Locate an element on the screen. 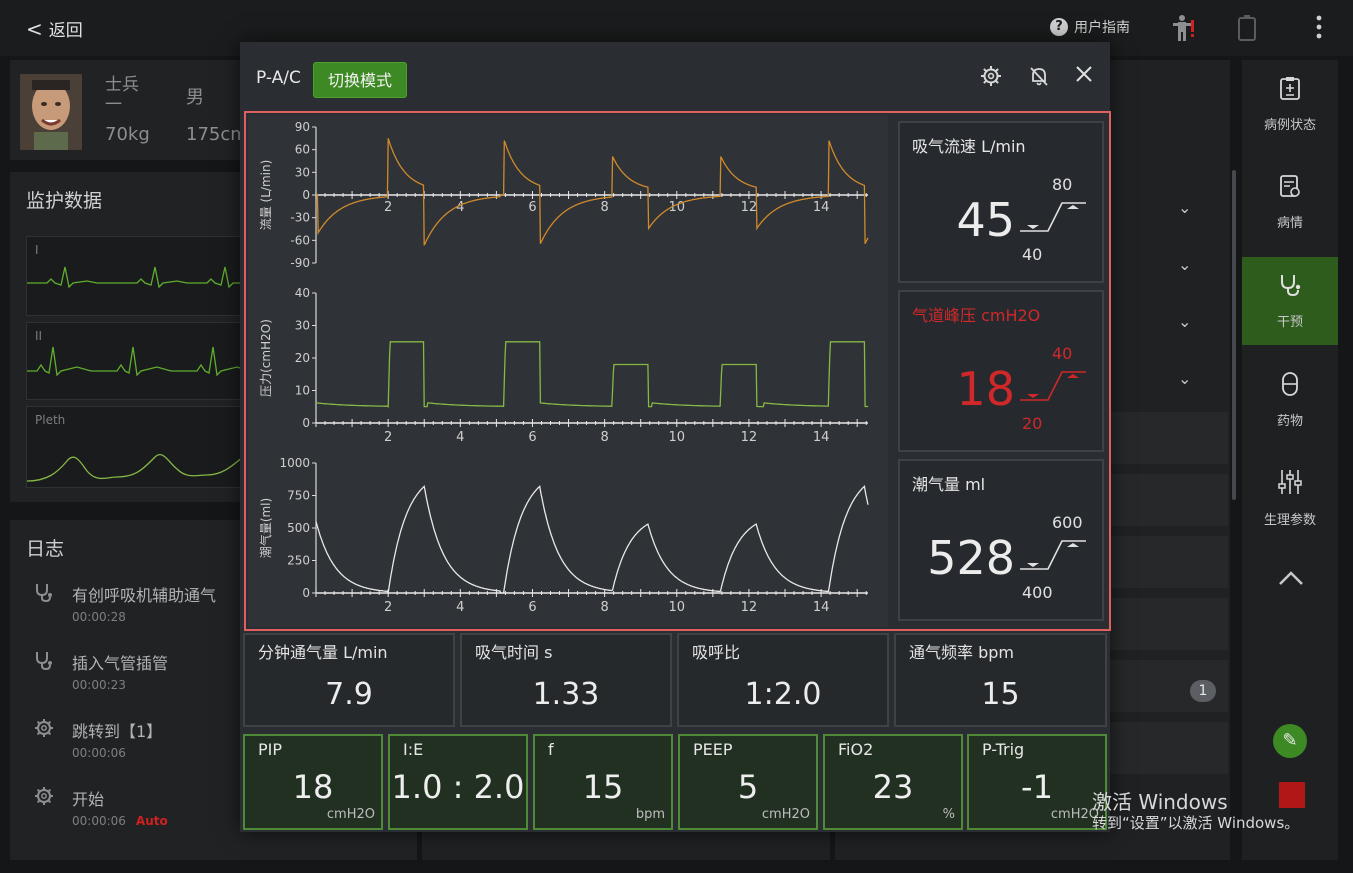  edit-icon: ✎ is located at coordinates (1290, 740).